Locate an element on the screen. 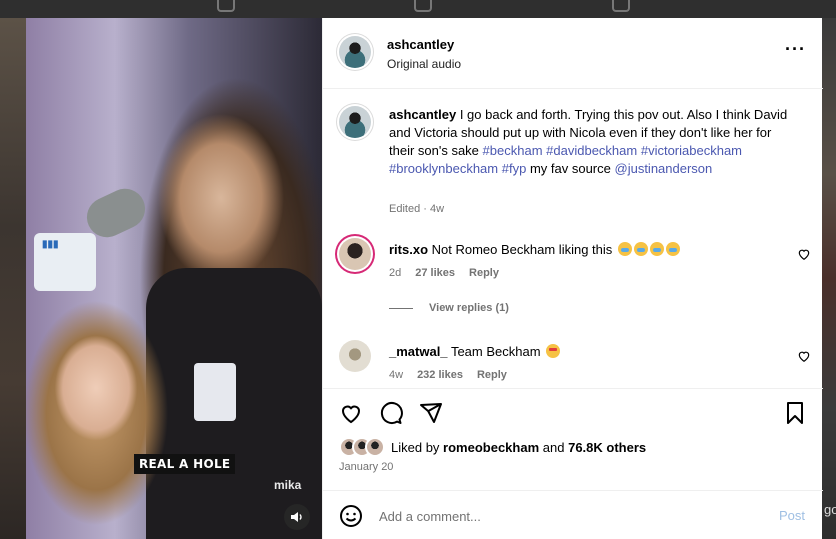  post-date: January 20 is located at coordinates (366, 467).